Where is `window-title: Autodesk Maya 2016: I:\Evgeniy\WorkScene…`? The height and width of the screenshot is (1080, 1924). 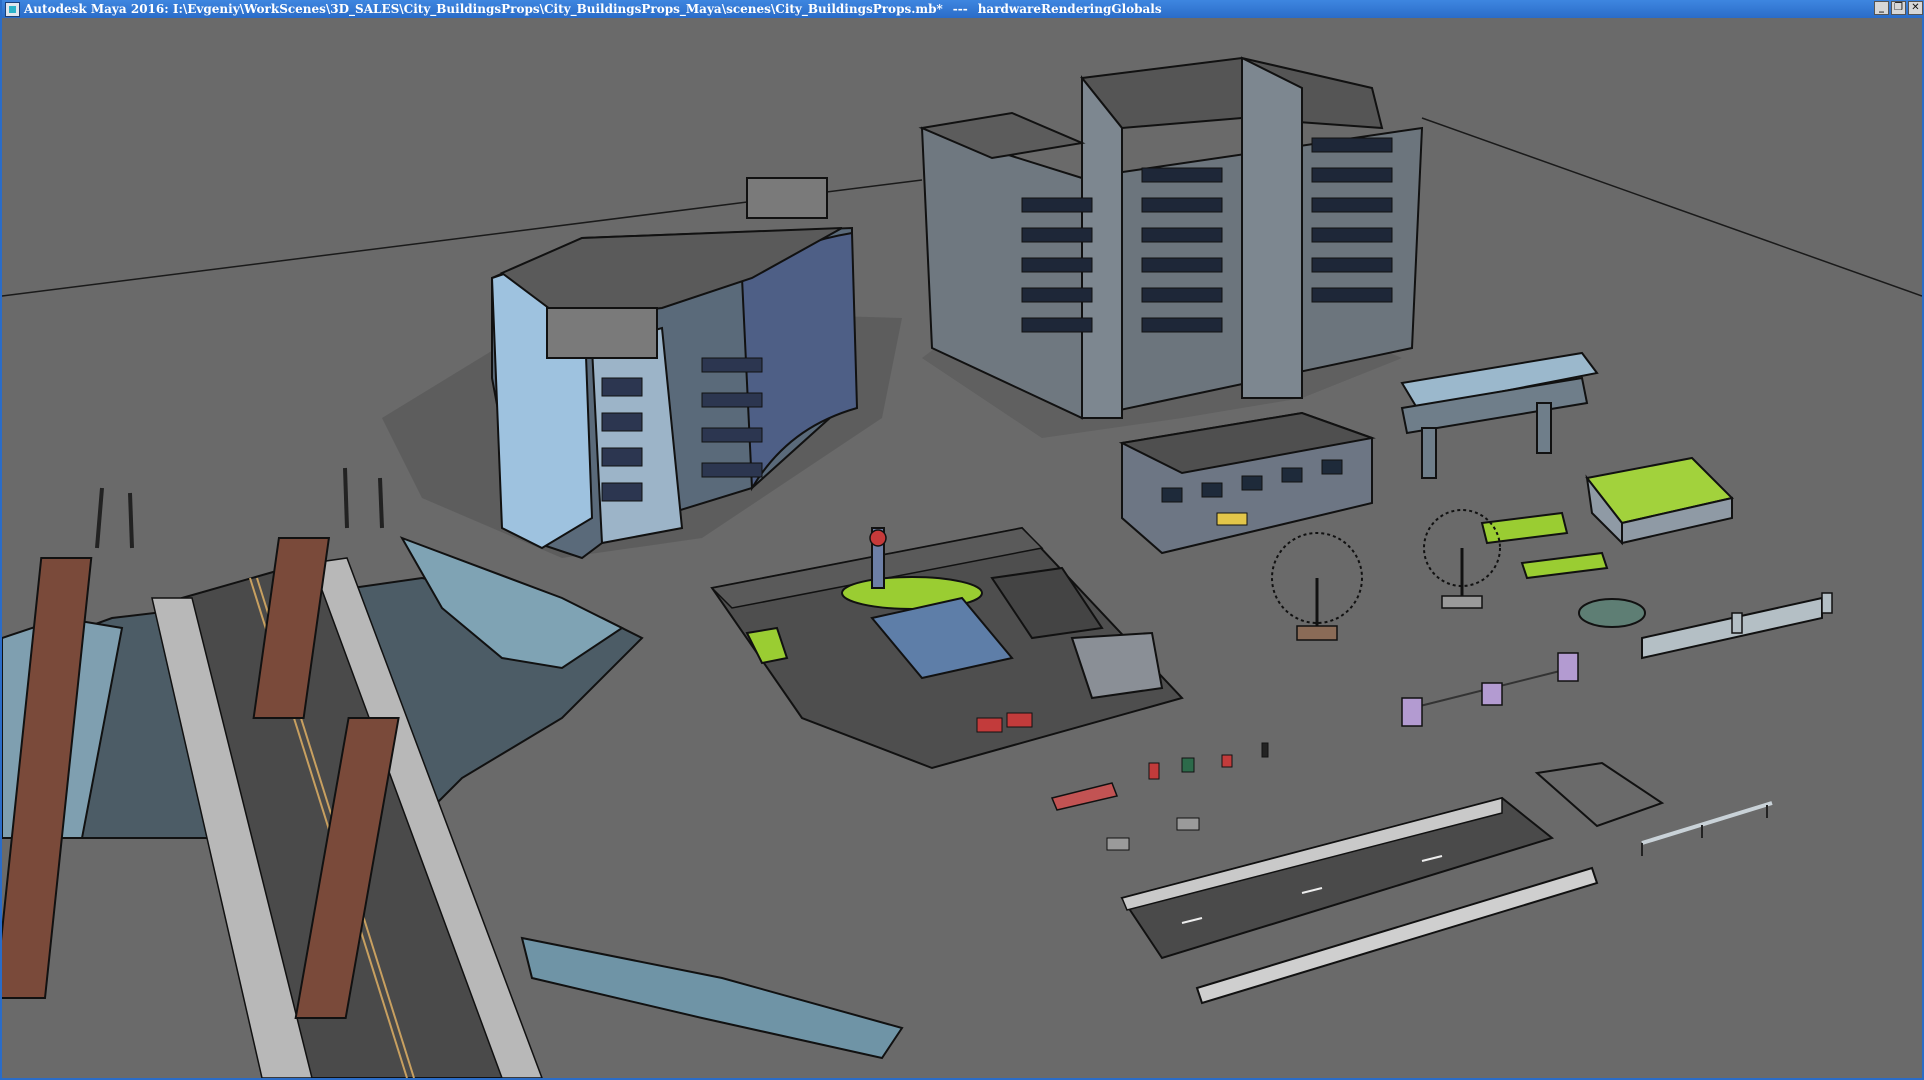 window-title: Autodesk Maya 2016: I:\Evgeniy\WorkScene… is located at coordinates (483, 9).